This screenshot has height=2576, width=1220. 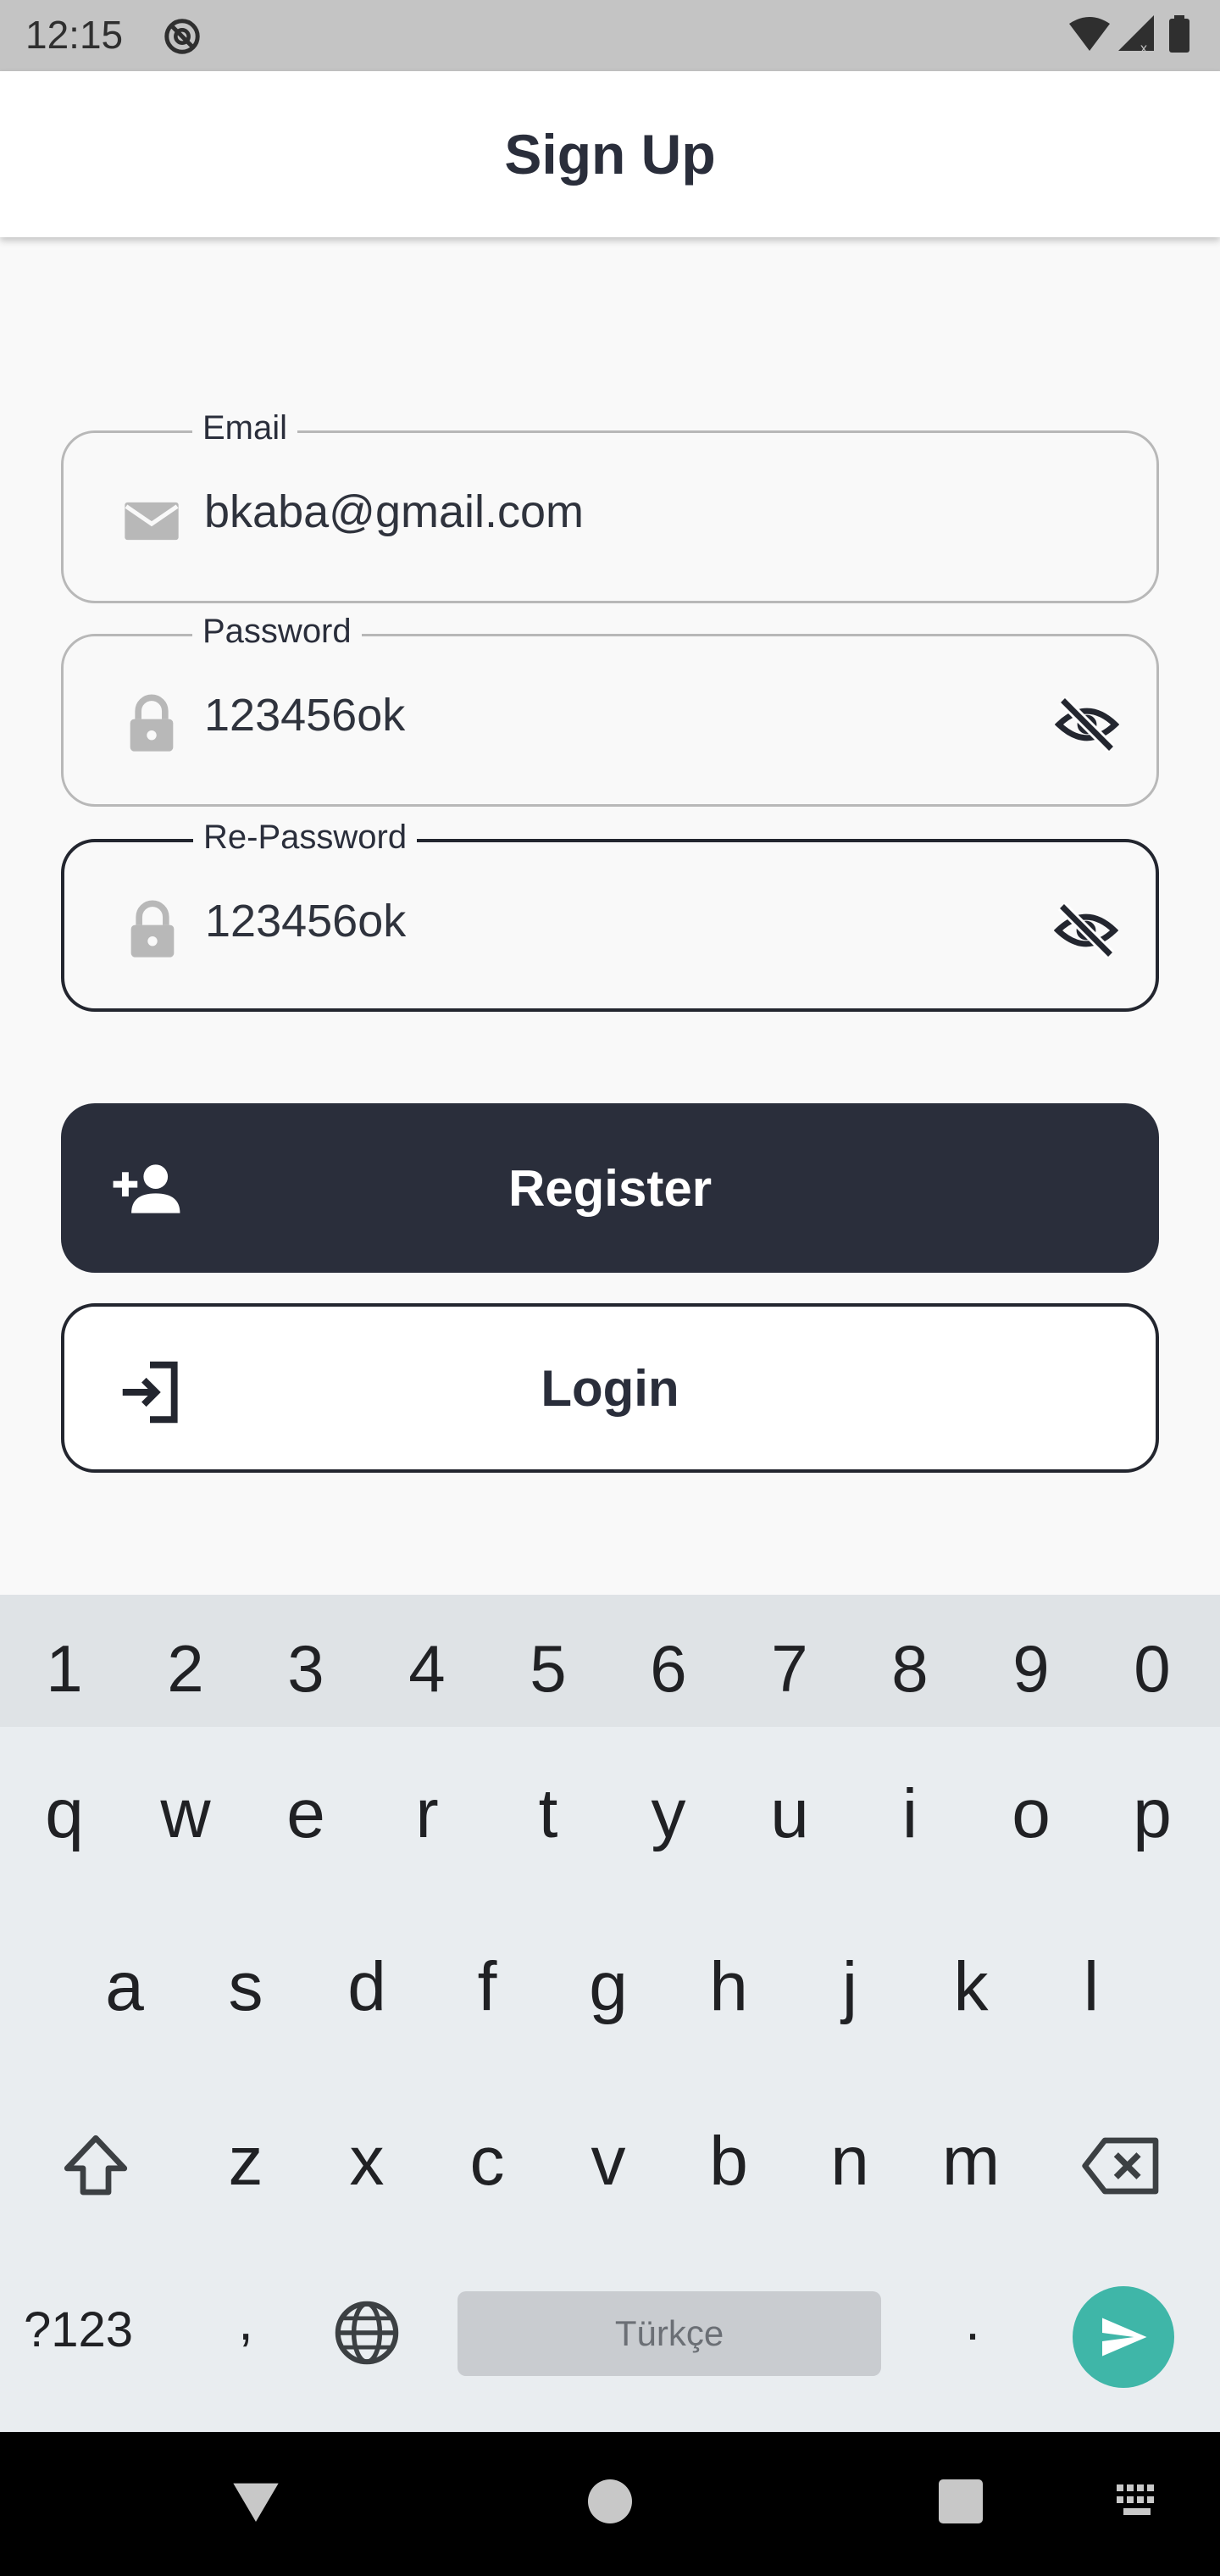 What do you see at coordinates (850, 1987) in the screenshot?
I see `key-j: j` at bounding box center [850, 1987].